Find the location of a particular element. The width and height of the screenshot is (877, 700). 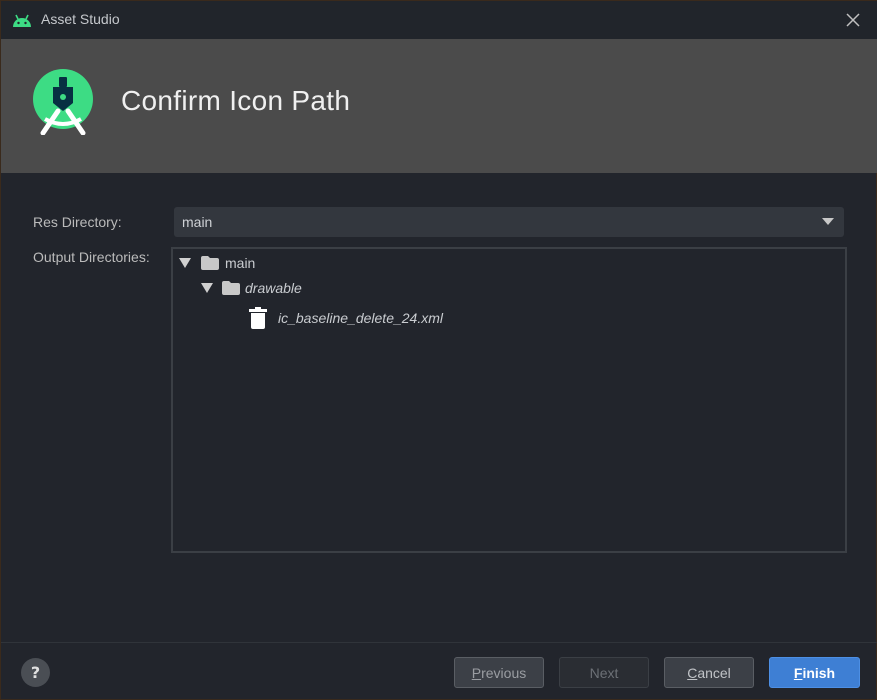

cancel-button: Cancel is located at coordinates (709, 672).